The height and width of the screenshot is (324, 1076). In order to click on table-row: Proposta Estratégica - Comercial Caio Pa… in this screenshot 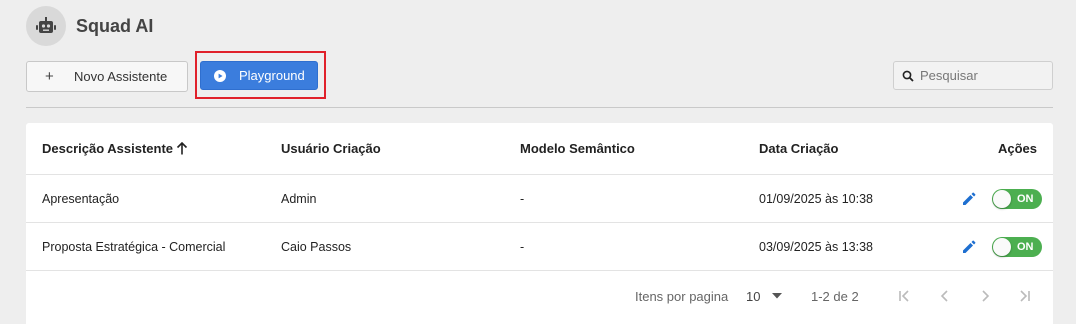, I will do `click(539, 247)`.